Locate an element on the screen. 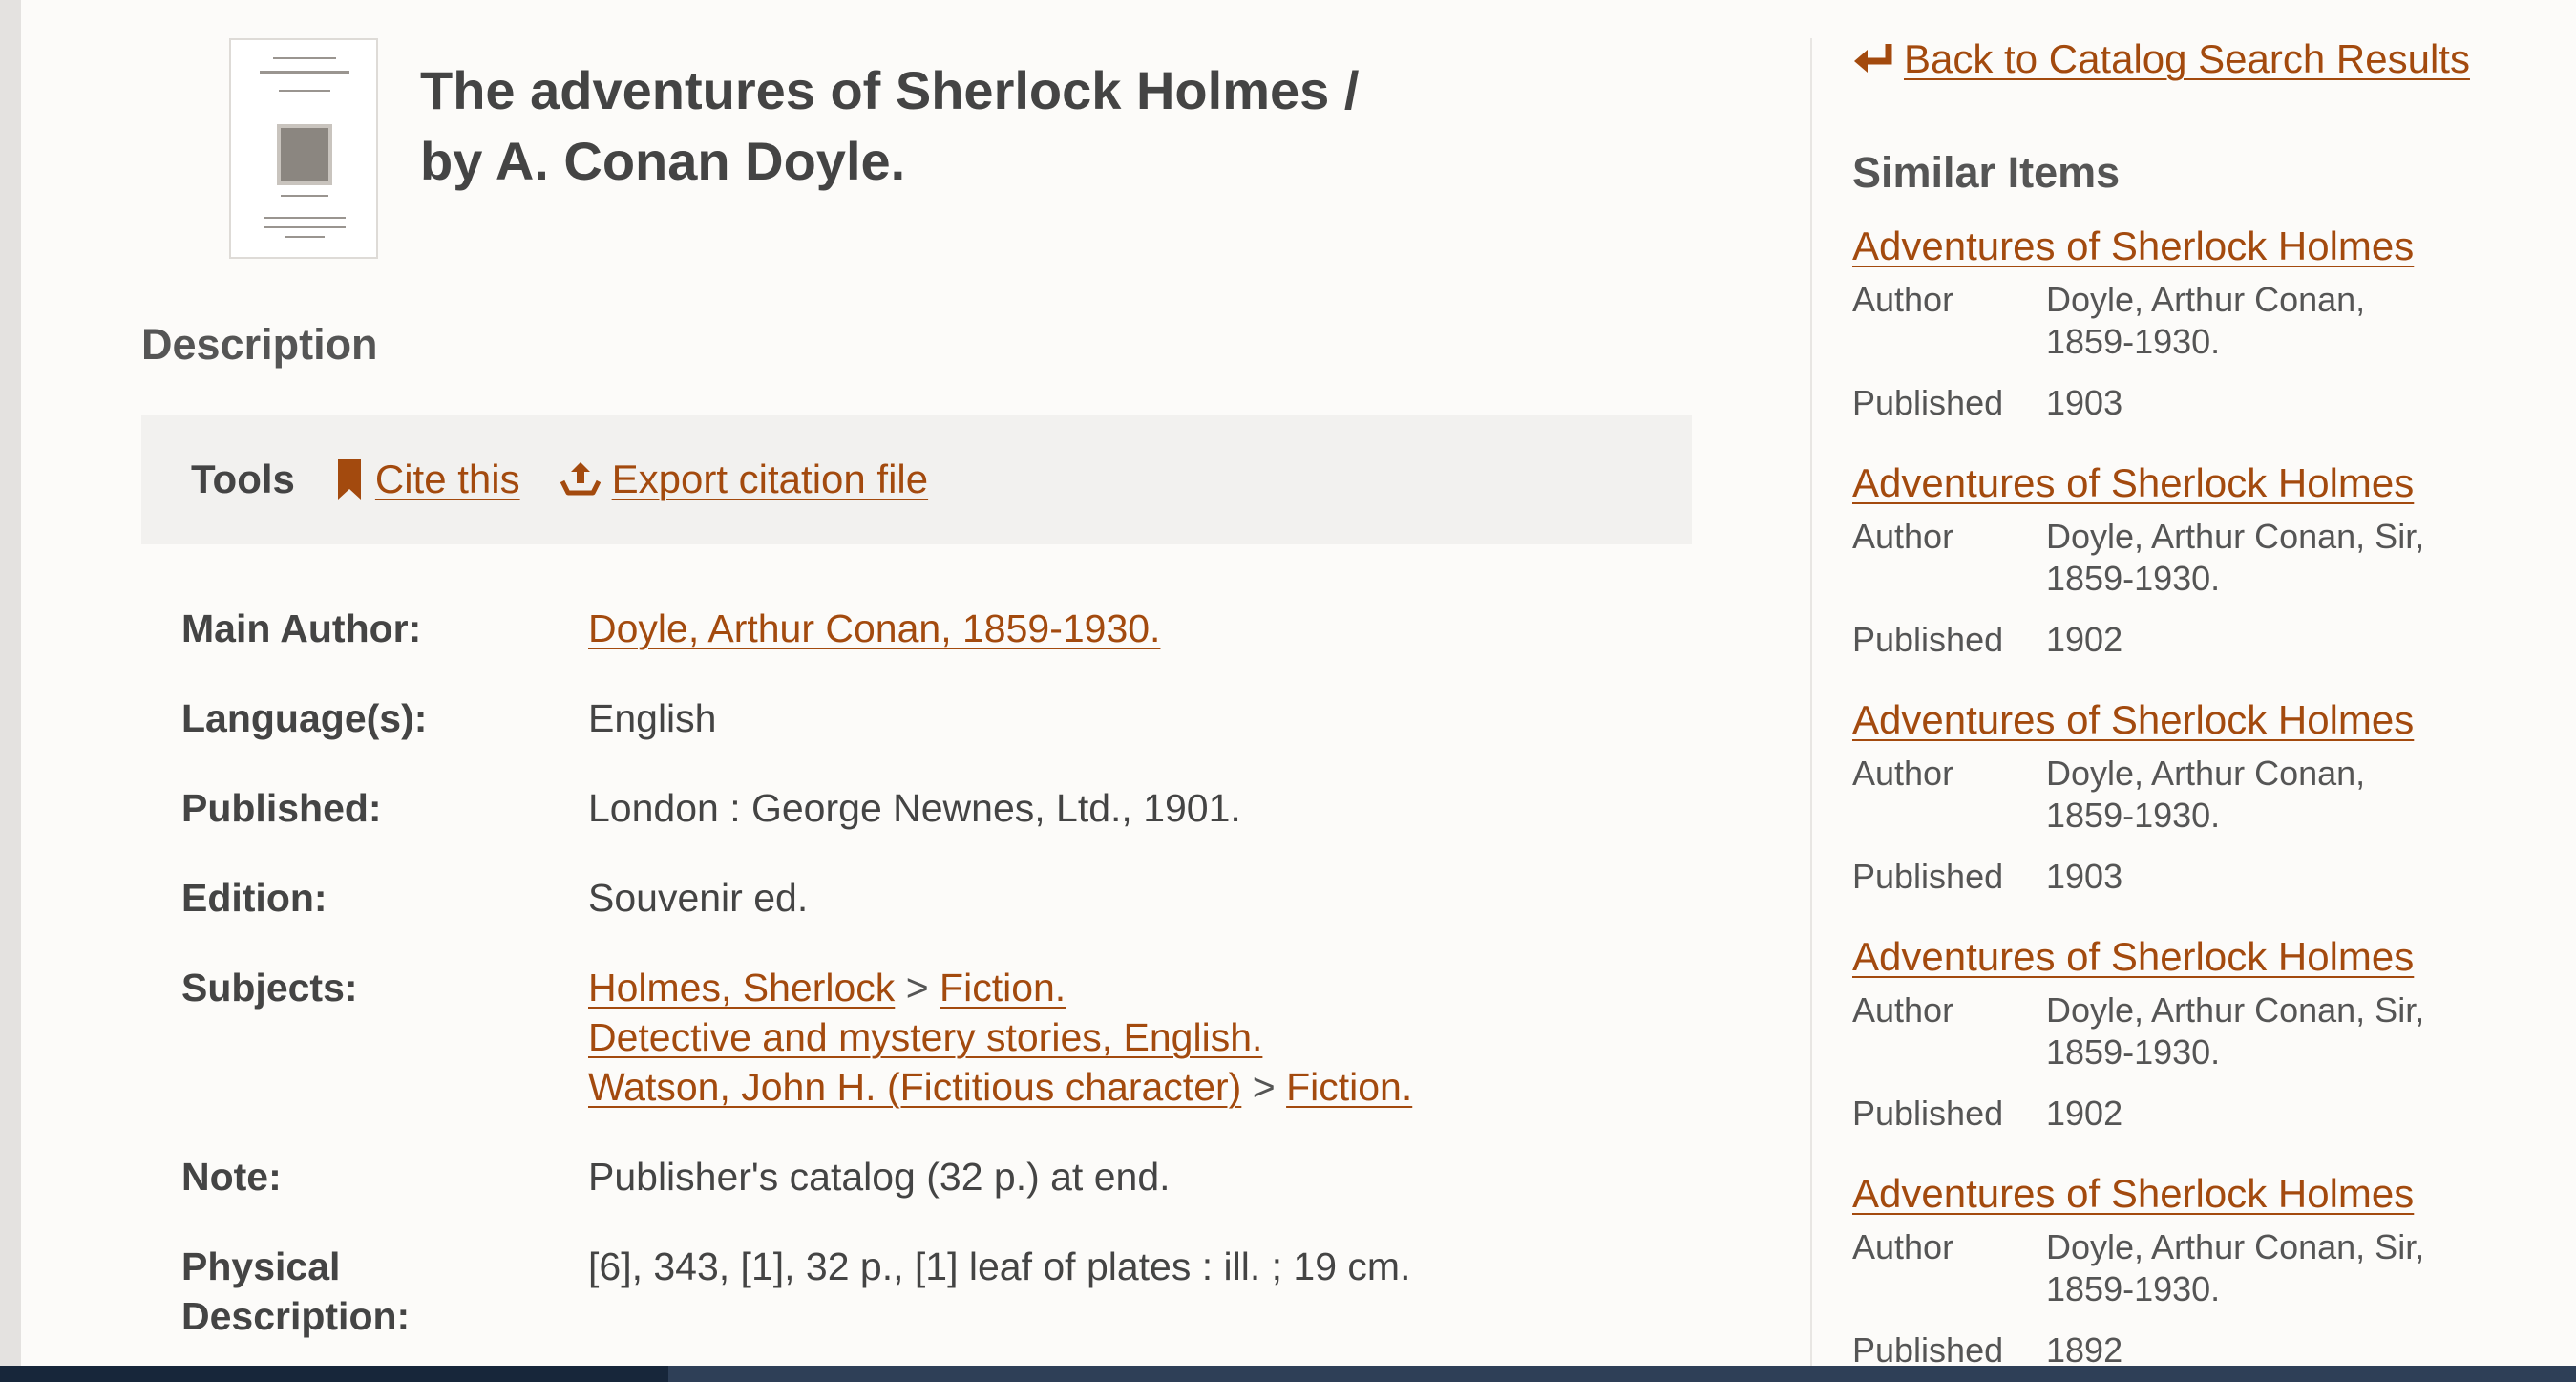 The image size is (2576, 1382). subject-link: Detective and mystery stories, English. is located at coordinates (925, 1037).